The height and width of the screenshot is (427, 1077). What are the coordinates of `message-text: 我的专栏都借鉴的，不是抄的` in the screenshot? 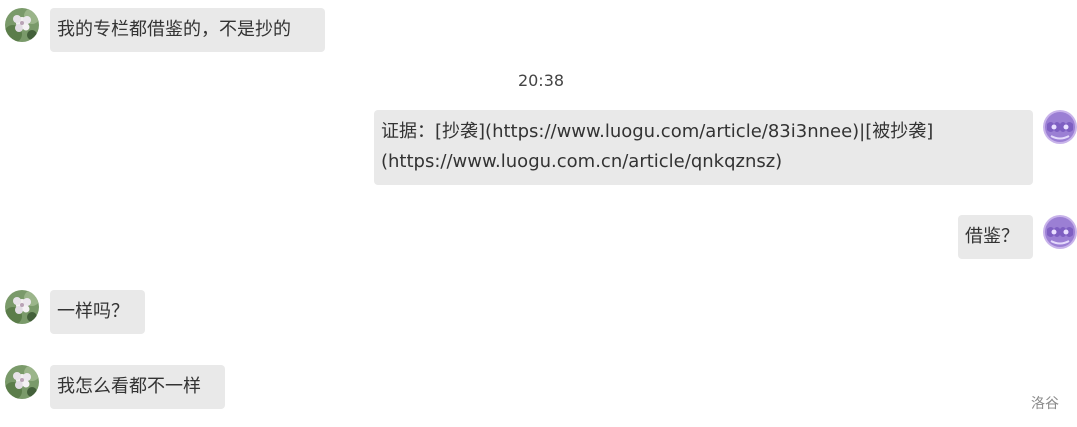 It's located at (174, 29).